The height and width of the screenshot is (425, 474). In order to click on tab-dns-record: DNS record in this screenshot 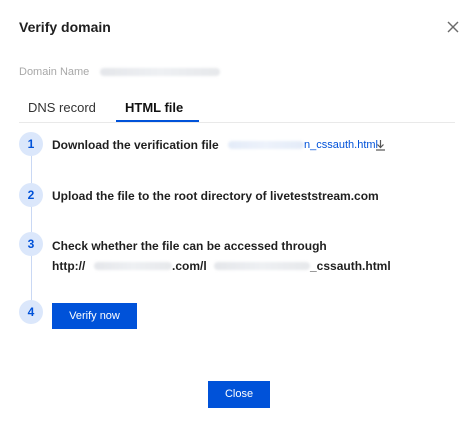, I will do `click(62, 110)`.